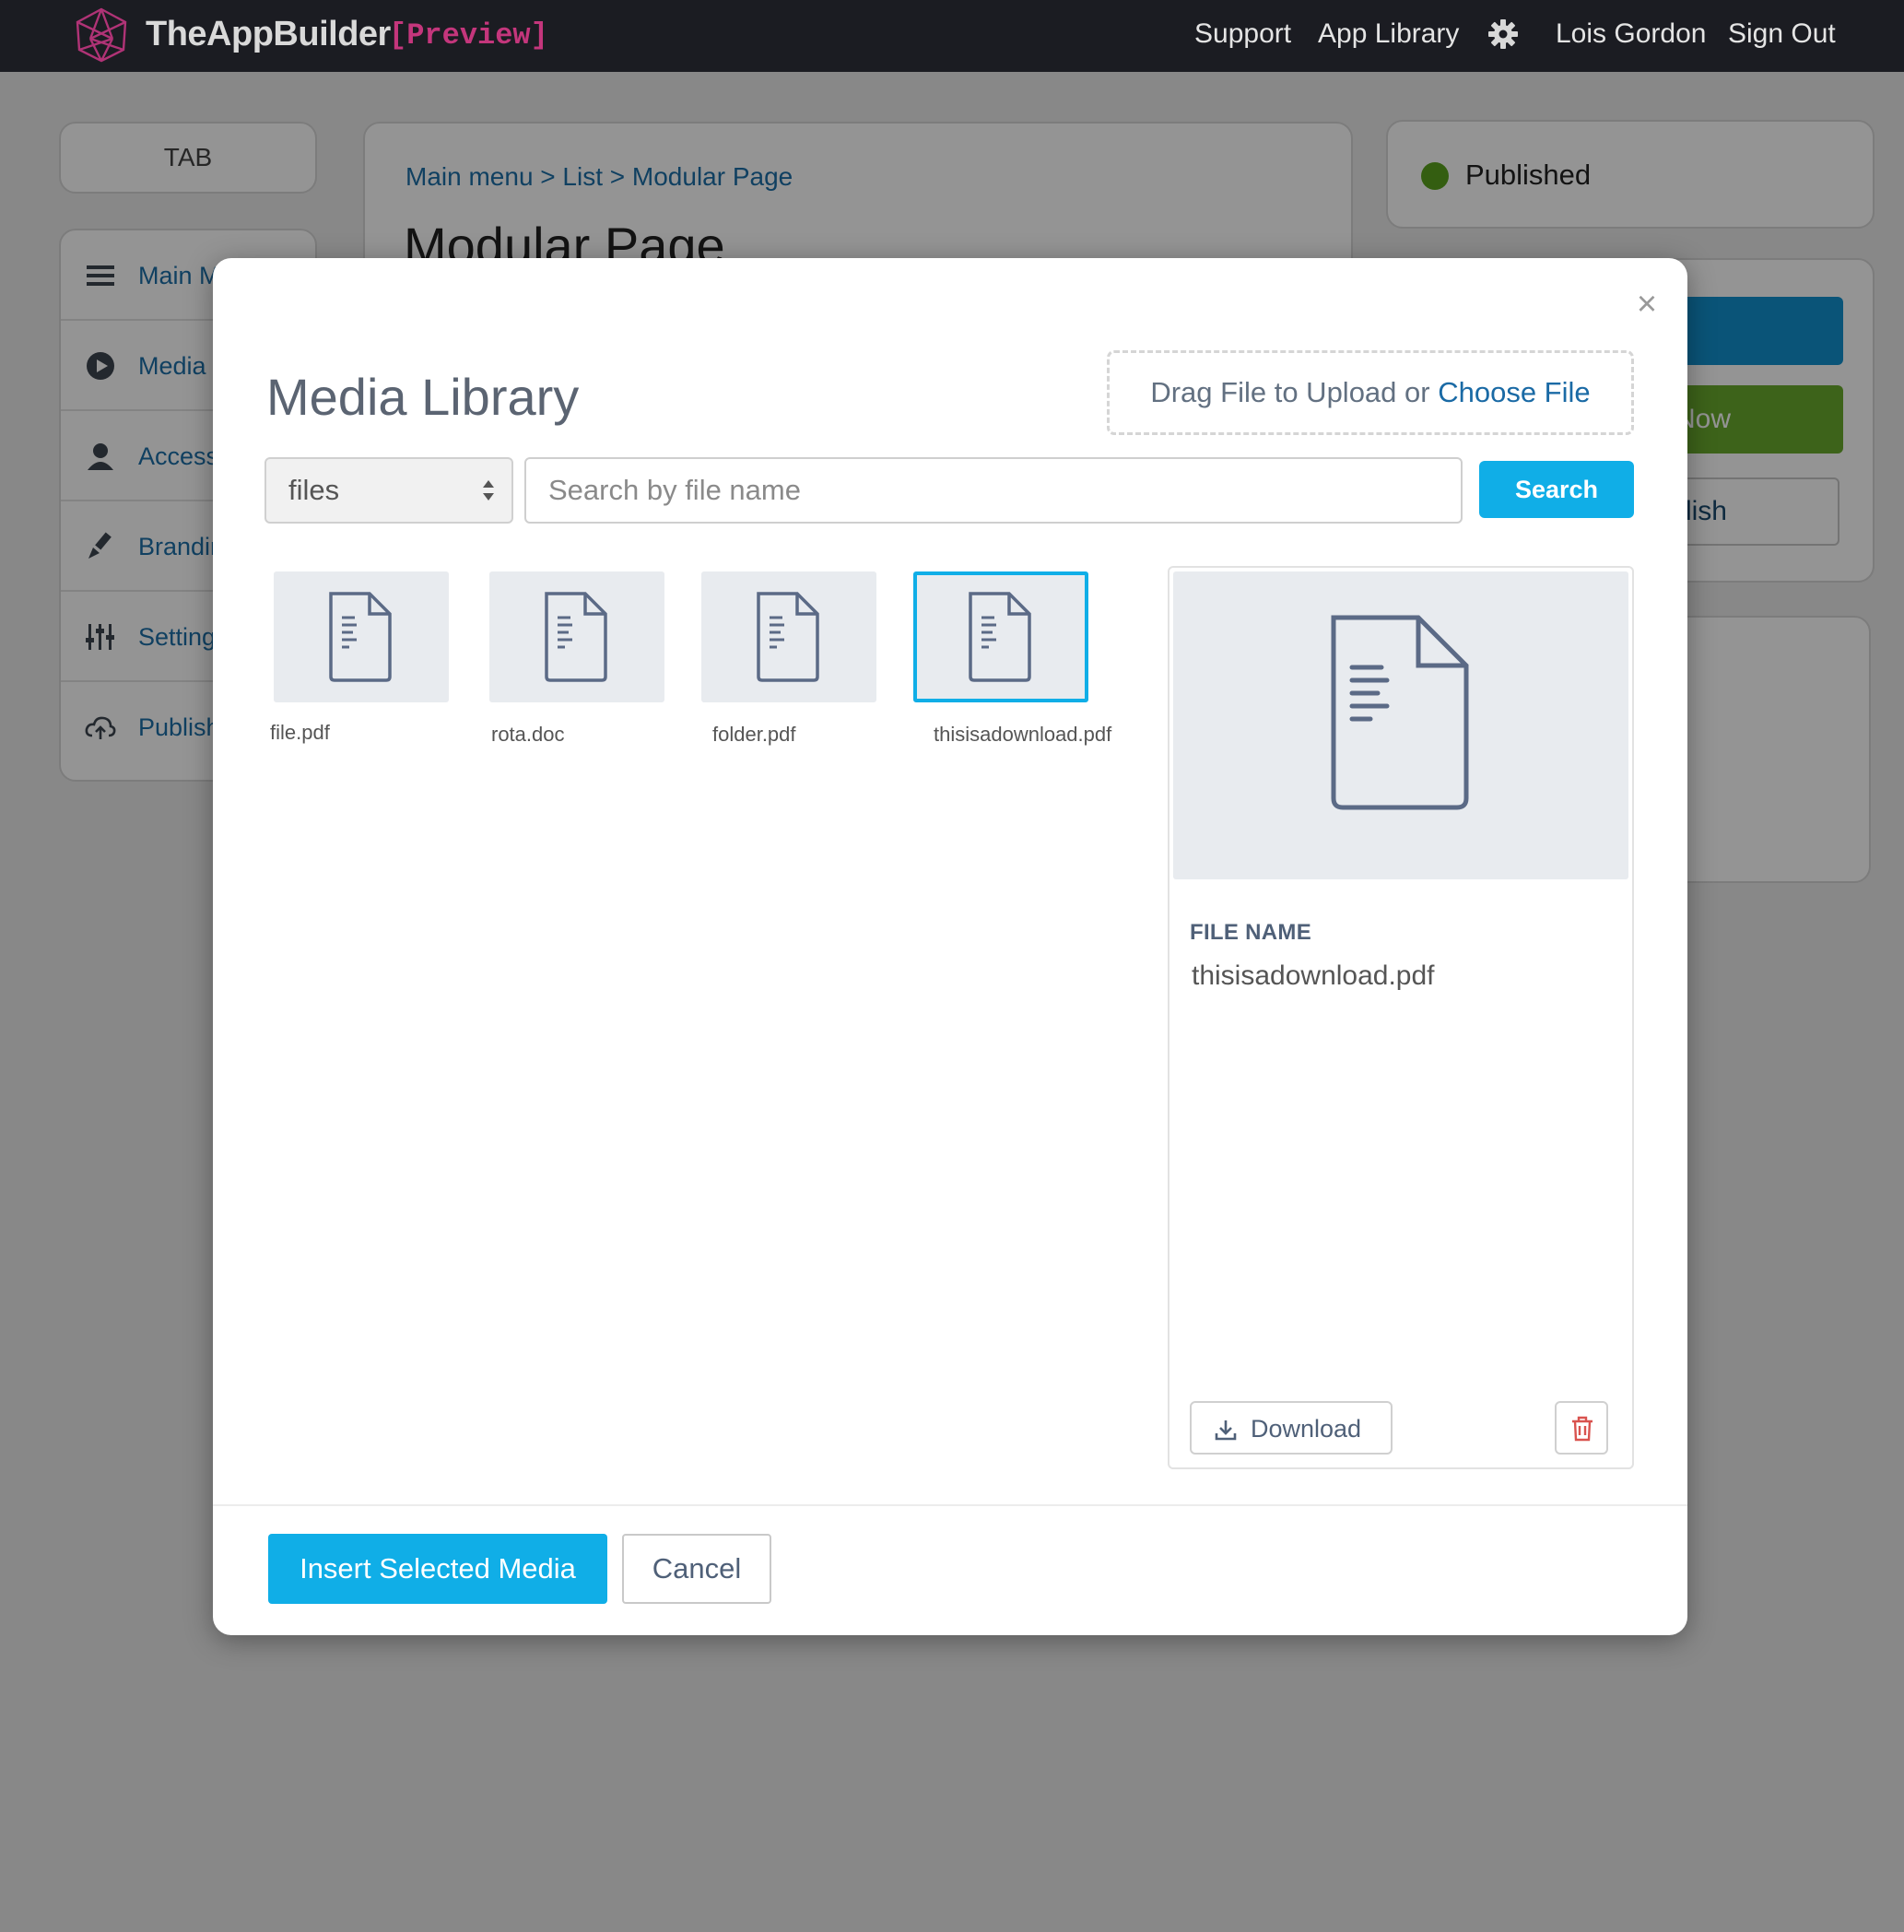  I want to click on file-detail-panel: FILE NAME thisisadownload.pdf Download, so click(1401, 1017).